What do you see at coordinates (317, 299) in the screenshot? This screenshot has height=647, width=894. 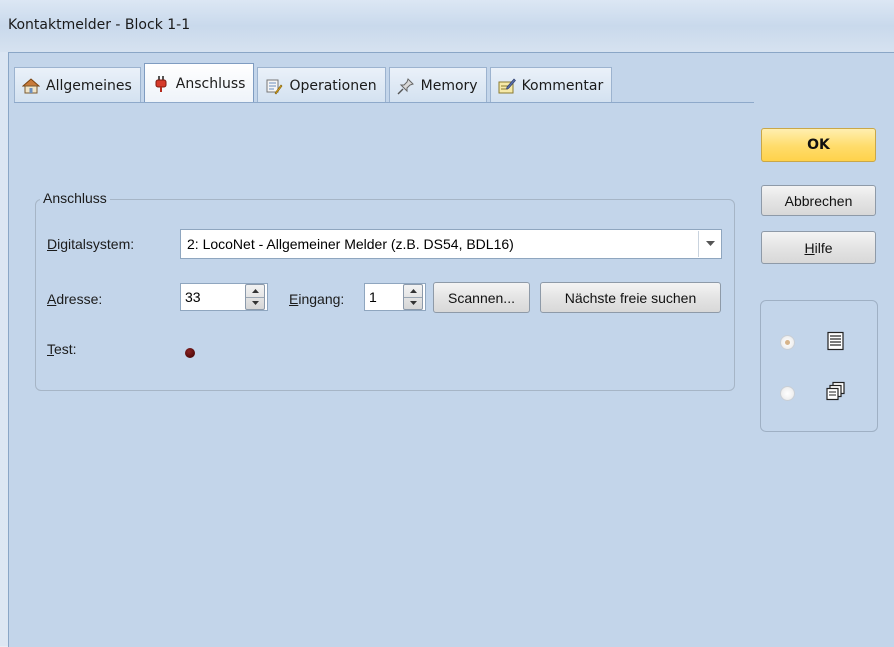 I see `eingang-label: Eingang:` at bounding box center [317, 299].